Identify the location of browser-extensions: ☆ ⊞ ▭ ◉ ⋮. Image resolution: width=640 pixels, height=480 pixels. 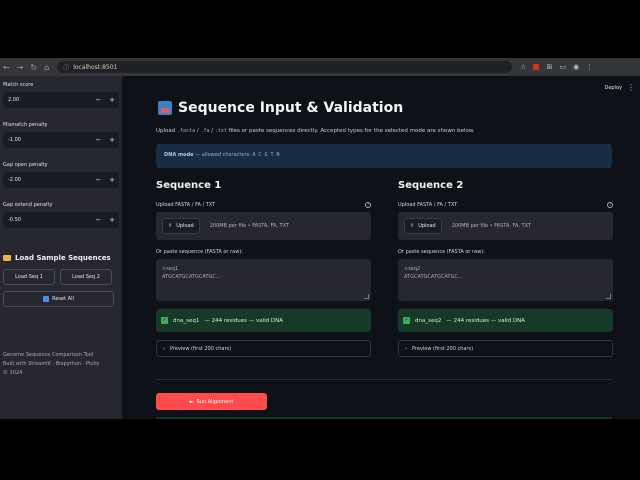
(556, 67).